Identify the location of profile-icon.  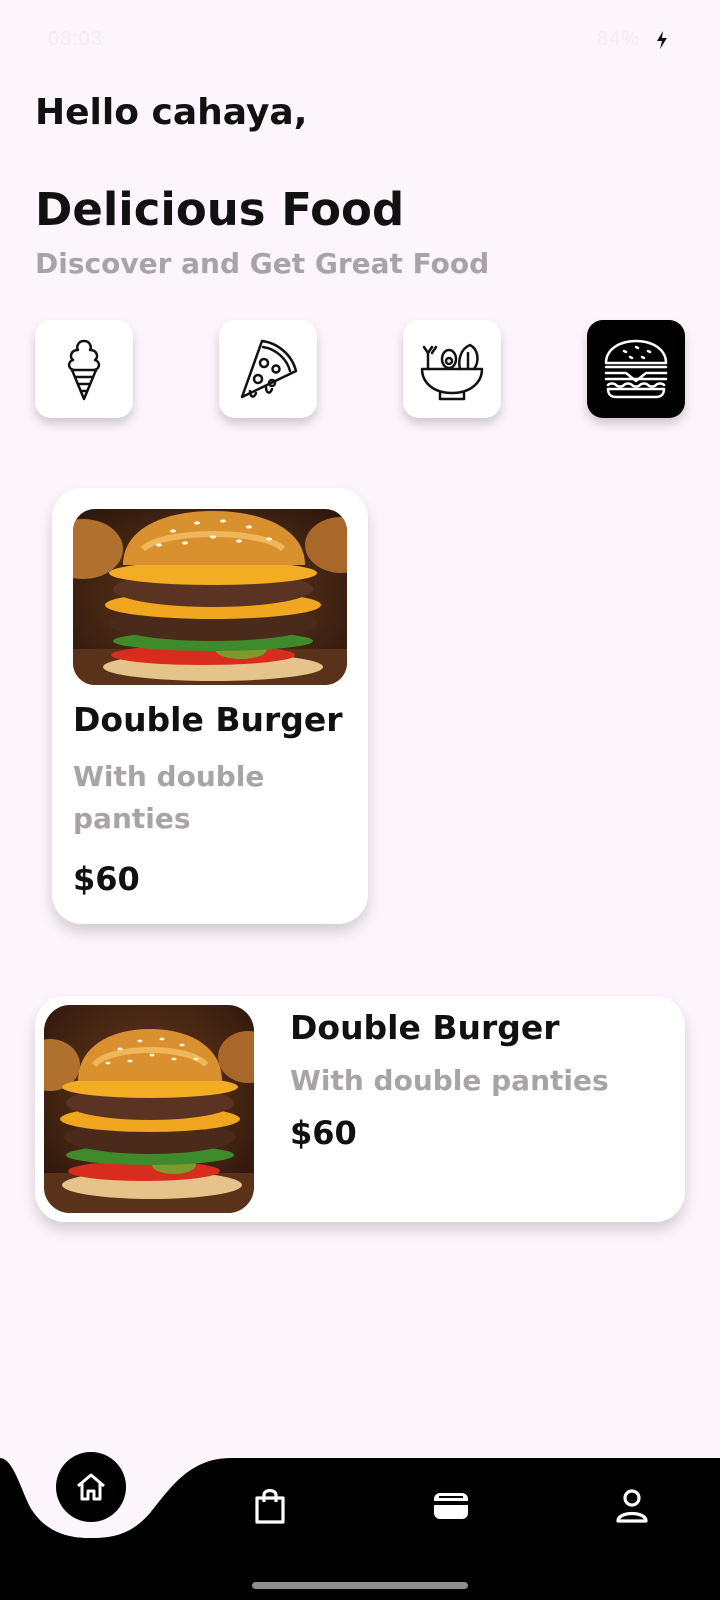
(632, 1506).